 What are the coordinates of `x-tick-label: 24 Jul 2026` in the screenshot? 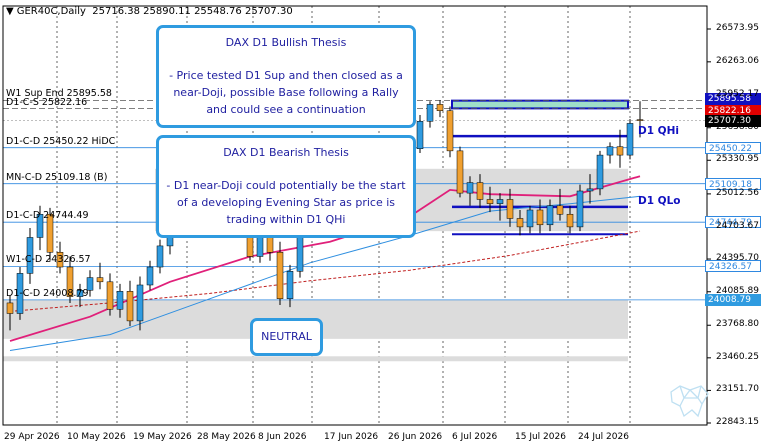 It's located at (603, 437).